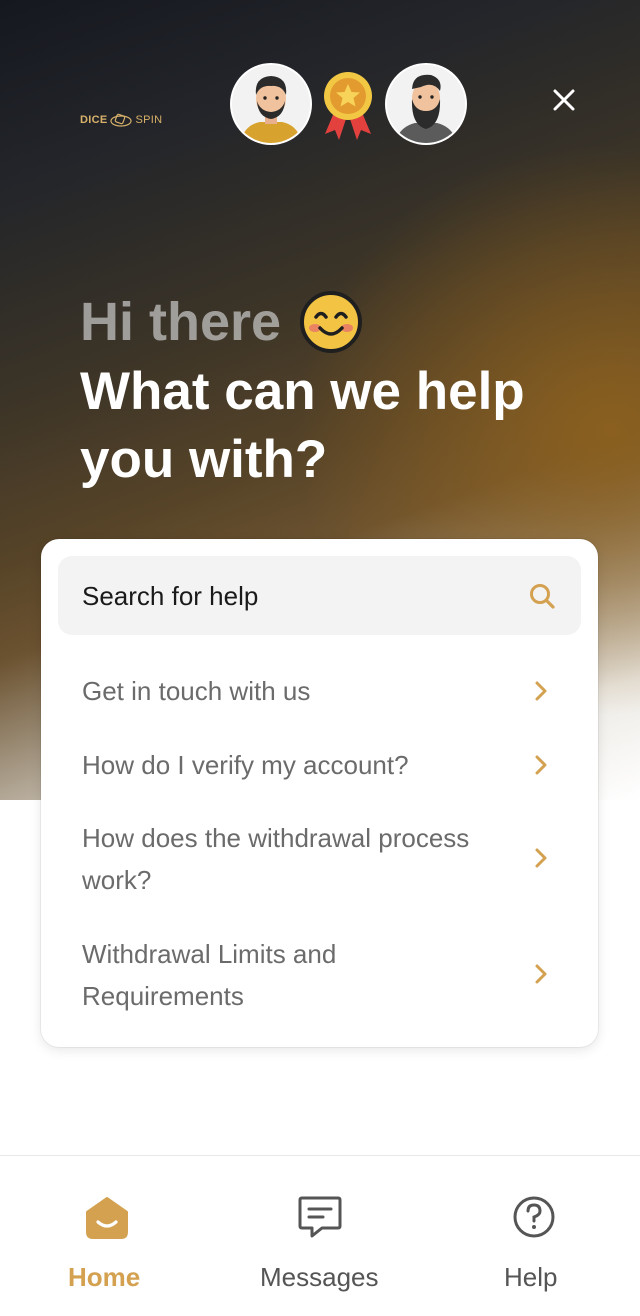  I want to click on bottom-nav: Home Messages Help, so click(320, 1236).